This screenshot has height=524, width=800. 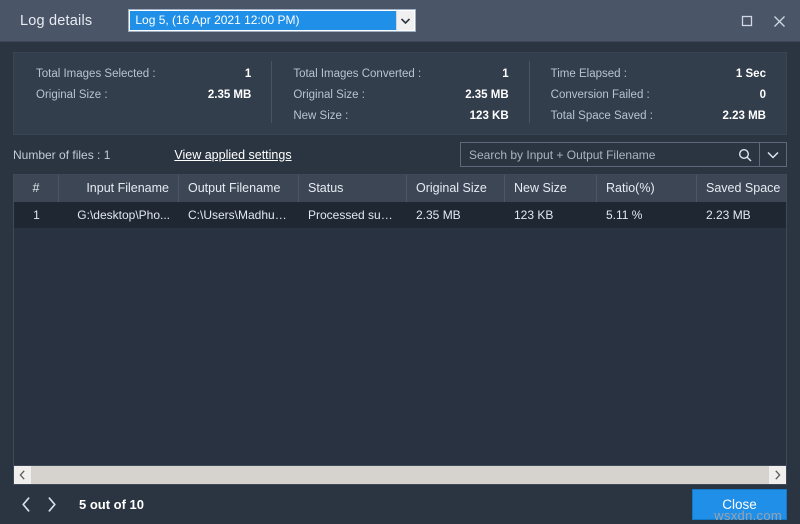 I want to click on next-page-button, so click(x=52, y=505).